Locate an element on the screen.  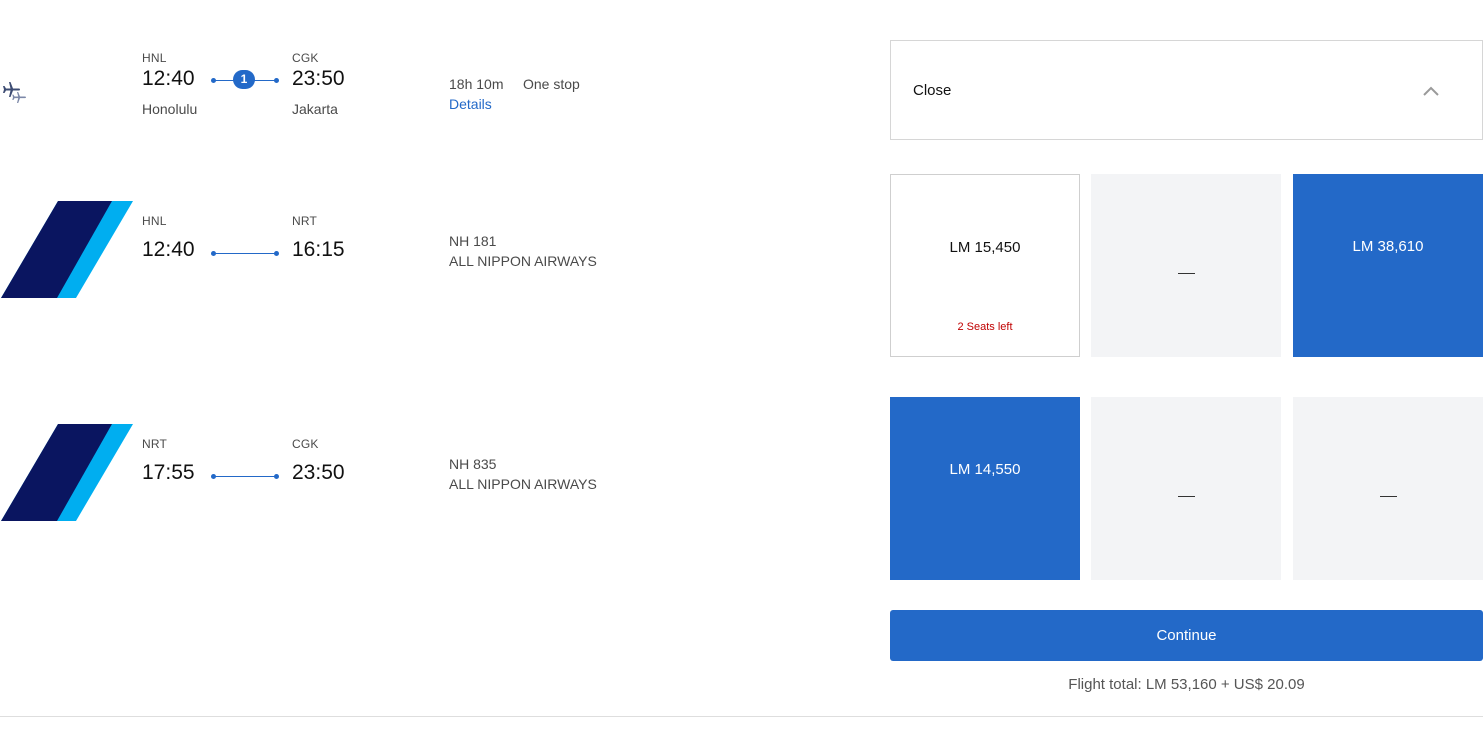
section-divider is located at coordinates (741, 716).